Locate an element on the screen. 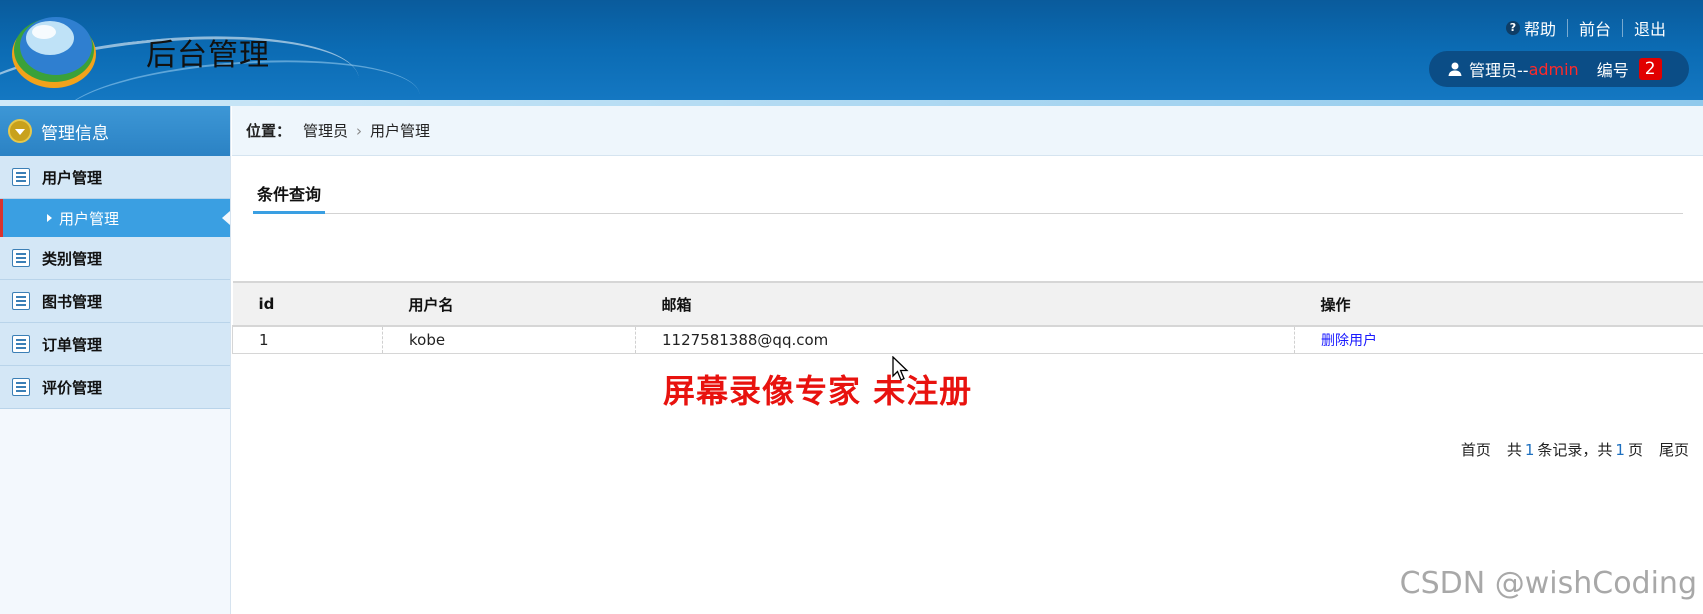  user-name: admin is located at coordinates (1553, 69).